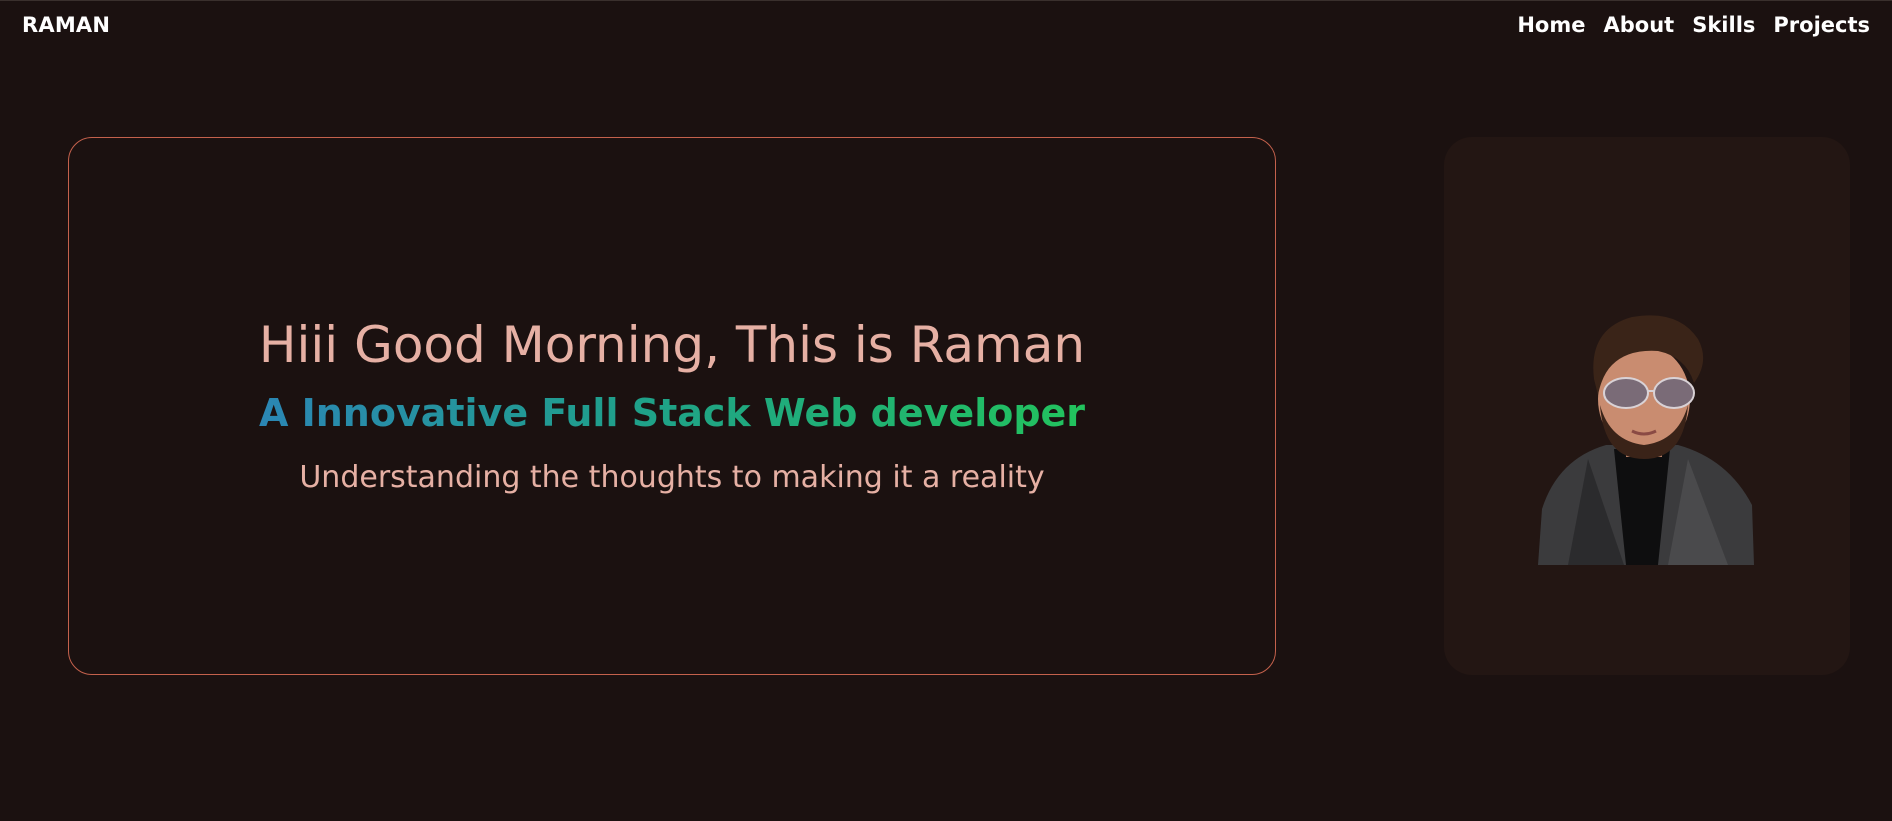 This screenshot has height=821, width=1892. I want to click on hero-tagline: A Innovative Full Stack Web developer, so click(672, 413).